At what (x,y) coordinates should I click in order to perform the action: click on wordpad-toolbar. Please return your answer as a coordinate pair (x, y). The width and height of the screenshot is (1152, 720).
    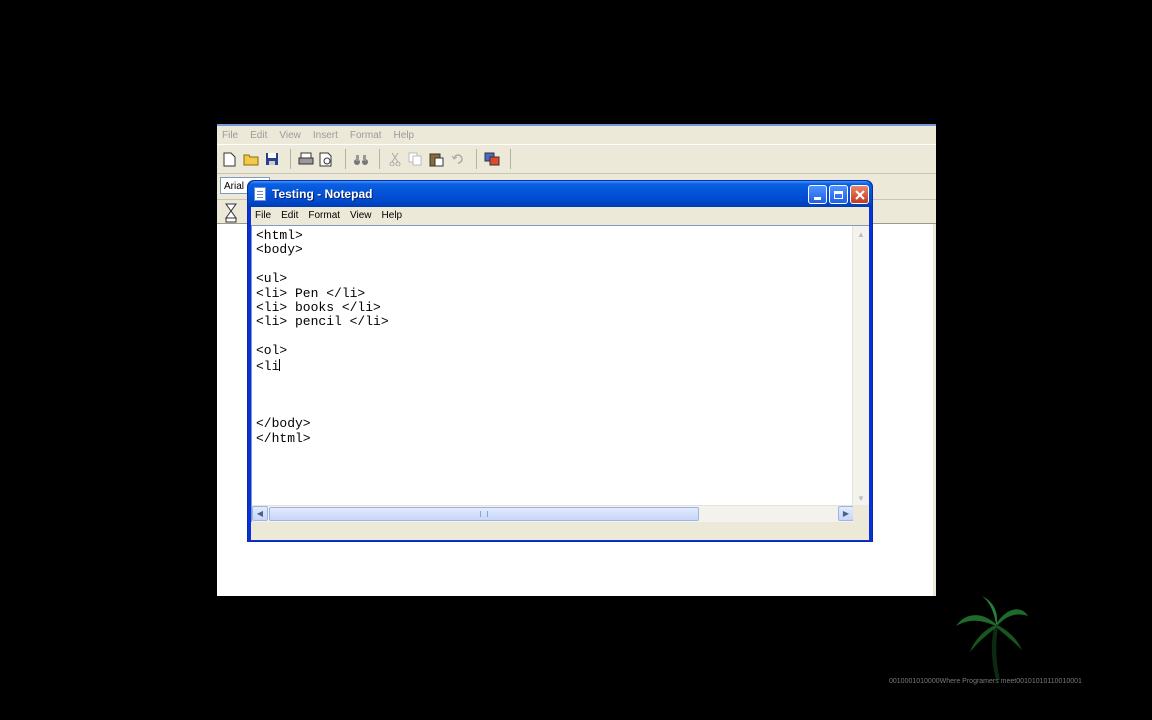
    Looking at the image, I should click on (576, 159).